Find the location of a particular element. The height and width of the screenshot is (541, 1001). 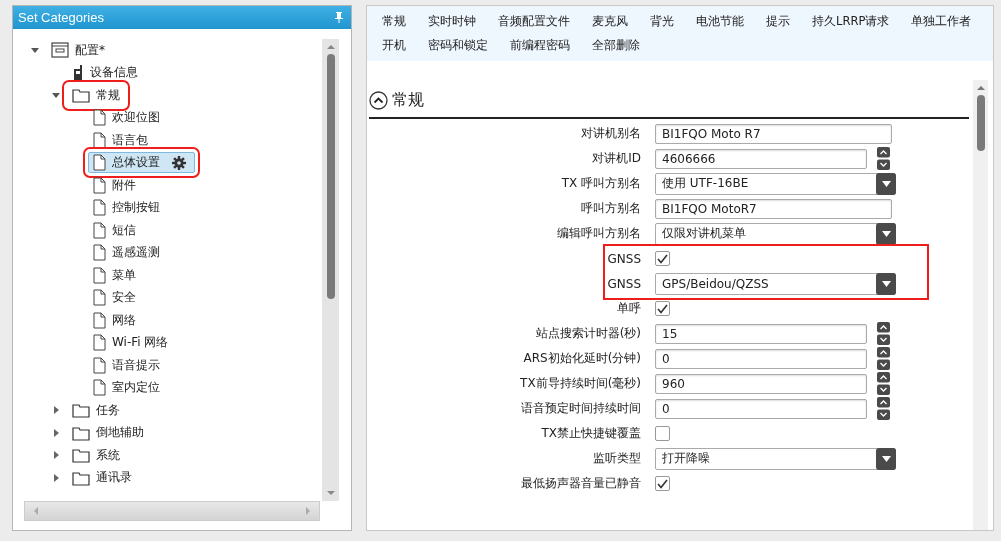

tree-item: 菜单 is located at coordinates (114, 275).